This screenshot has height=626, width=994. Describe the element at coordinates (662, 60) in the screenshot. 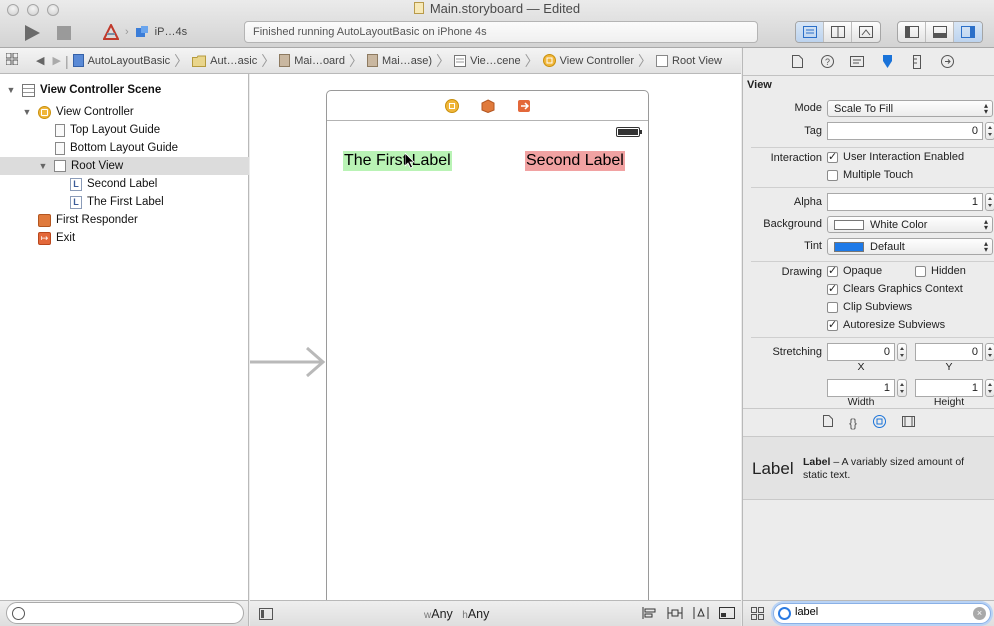

I see `view-icon` at that location.